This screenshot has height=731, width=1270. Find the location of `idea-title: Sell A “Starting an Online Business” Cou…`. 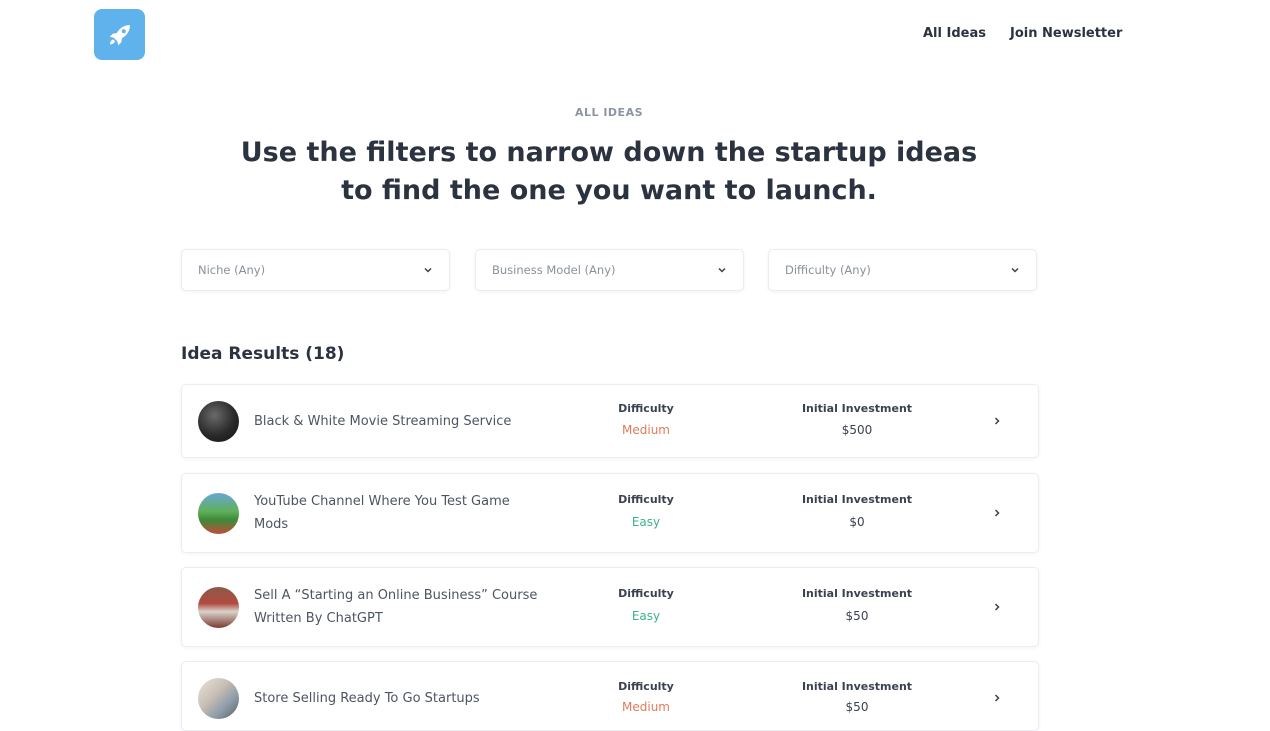

idea-title: Sell A “Starting an Online Business” Cou… is located at coordinates (396, 607).